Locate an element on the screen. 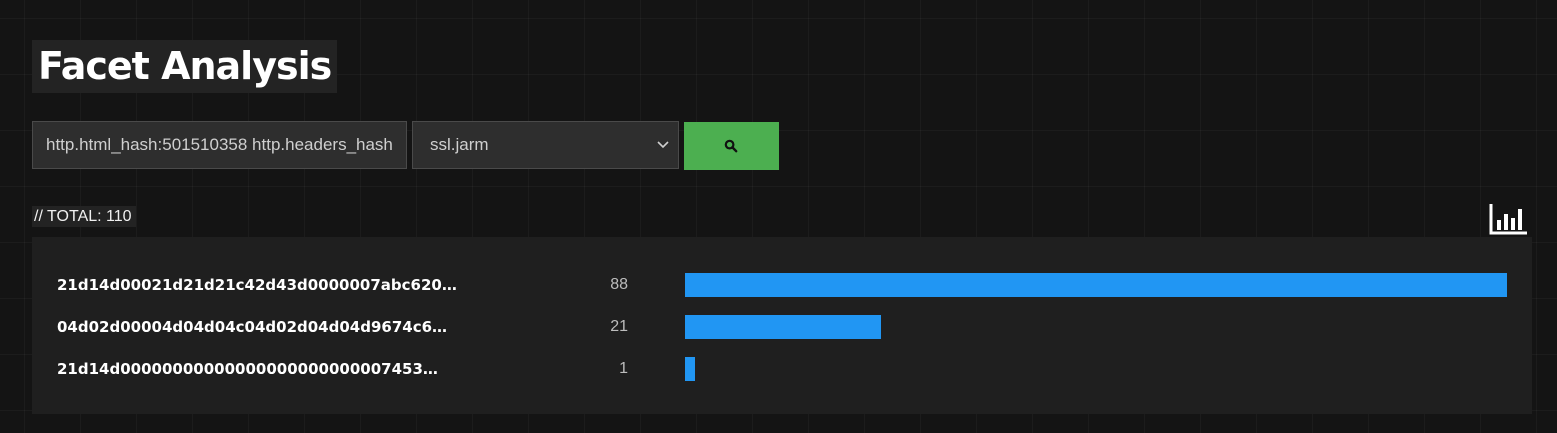  facet-select-value: ssl.jarm is located at coordinates (459, 144).